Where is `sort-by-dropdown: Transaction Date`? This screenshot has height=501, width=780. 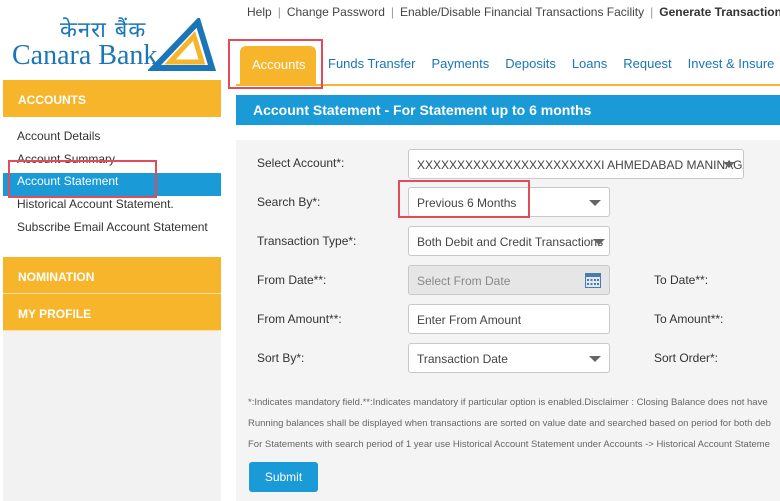 sort-by-dropdown: Transaction Date is located at coordinates (509, 358).